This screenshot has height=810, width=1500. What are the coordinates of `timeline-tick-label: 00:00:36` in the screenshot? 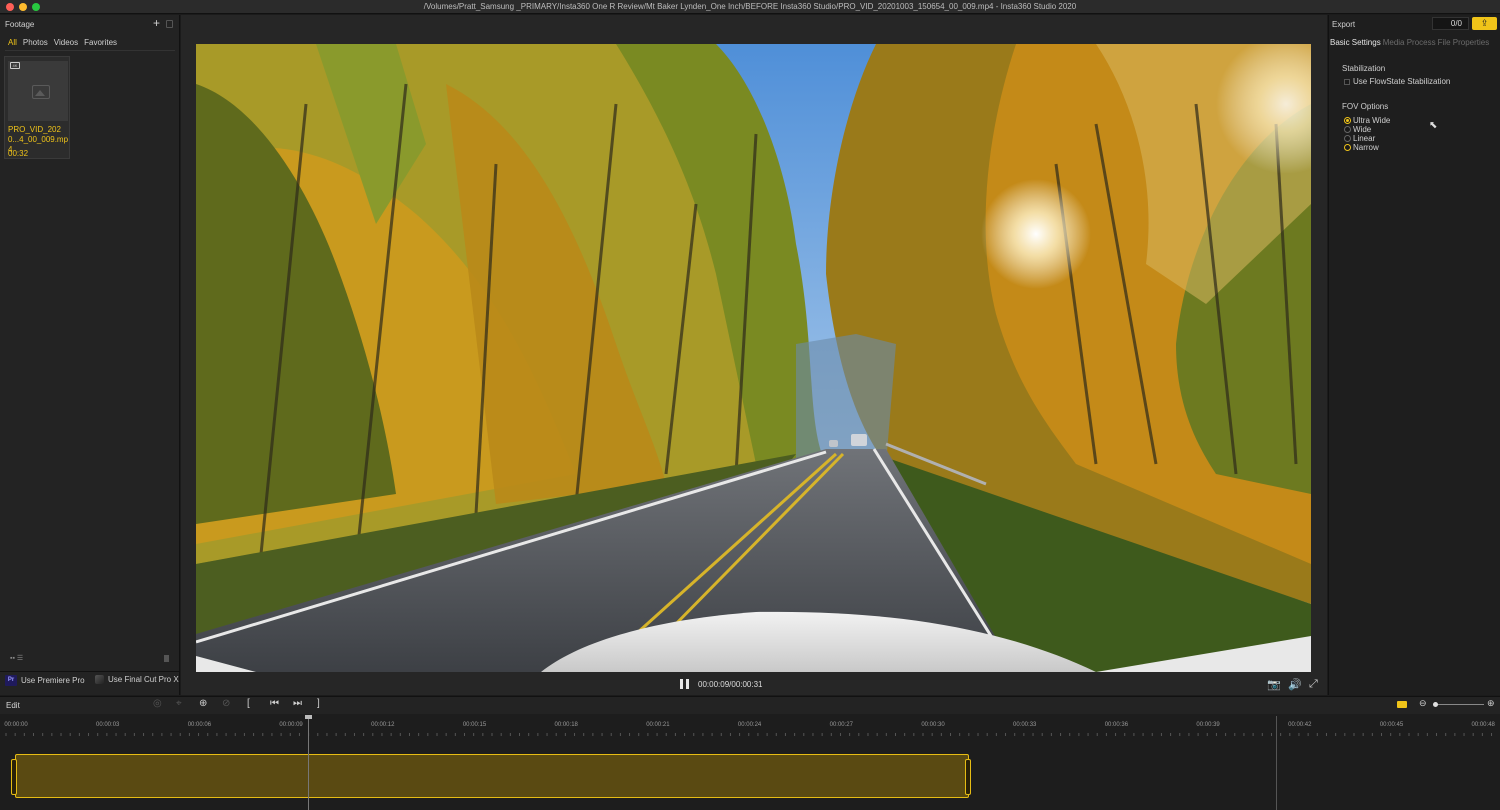 It's located at (1116, 725).